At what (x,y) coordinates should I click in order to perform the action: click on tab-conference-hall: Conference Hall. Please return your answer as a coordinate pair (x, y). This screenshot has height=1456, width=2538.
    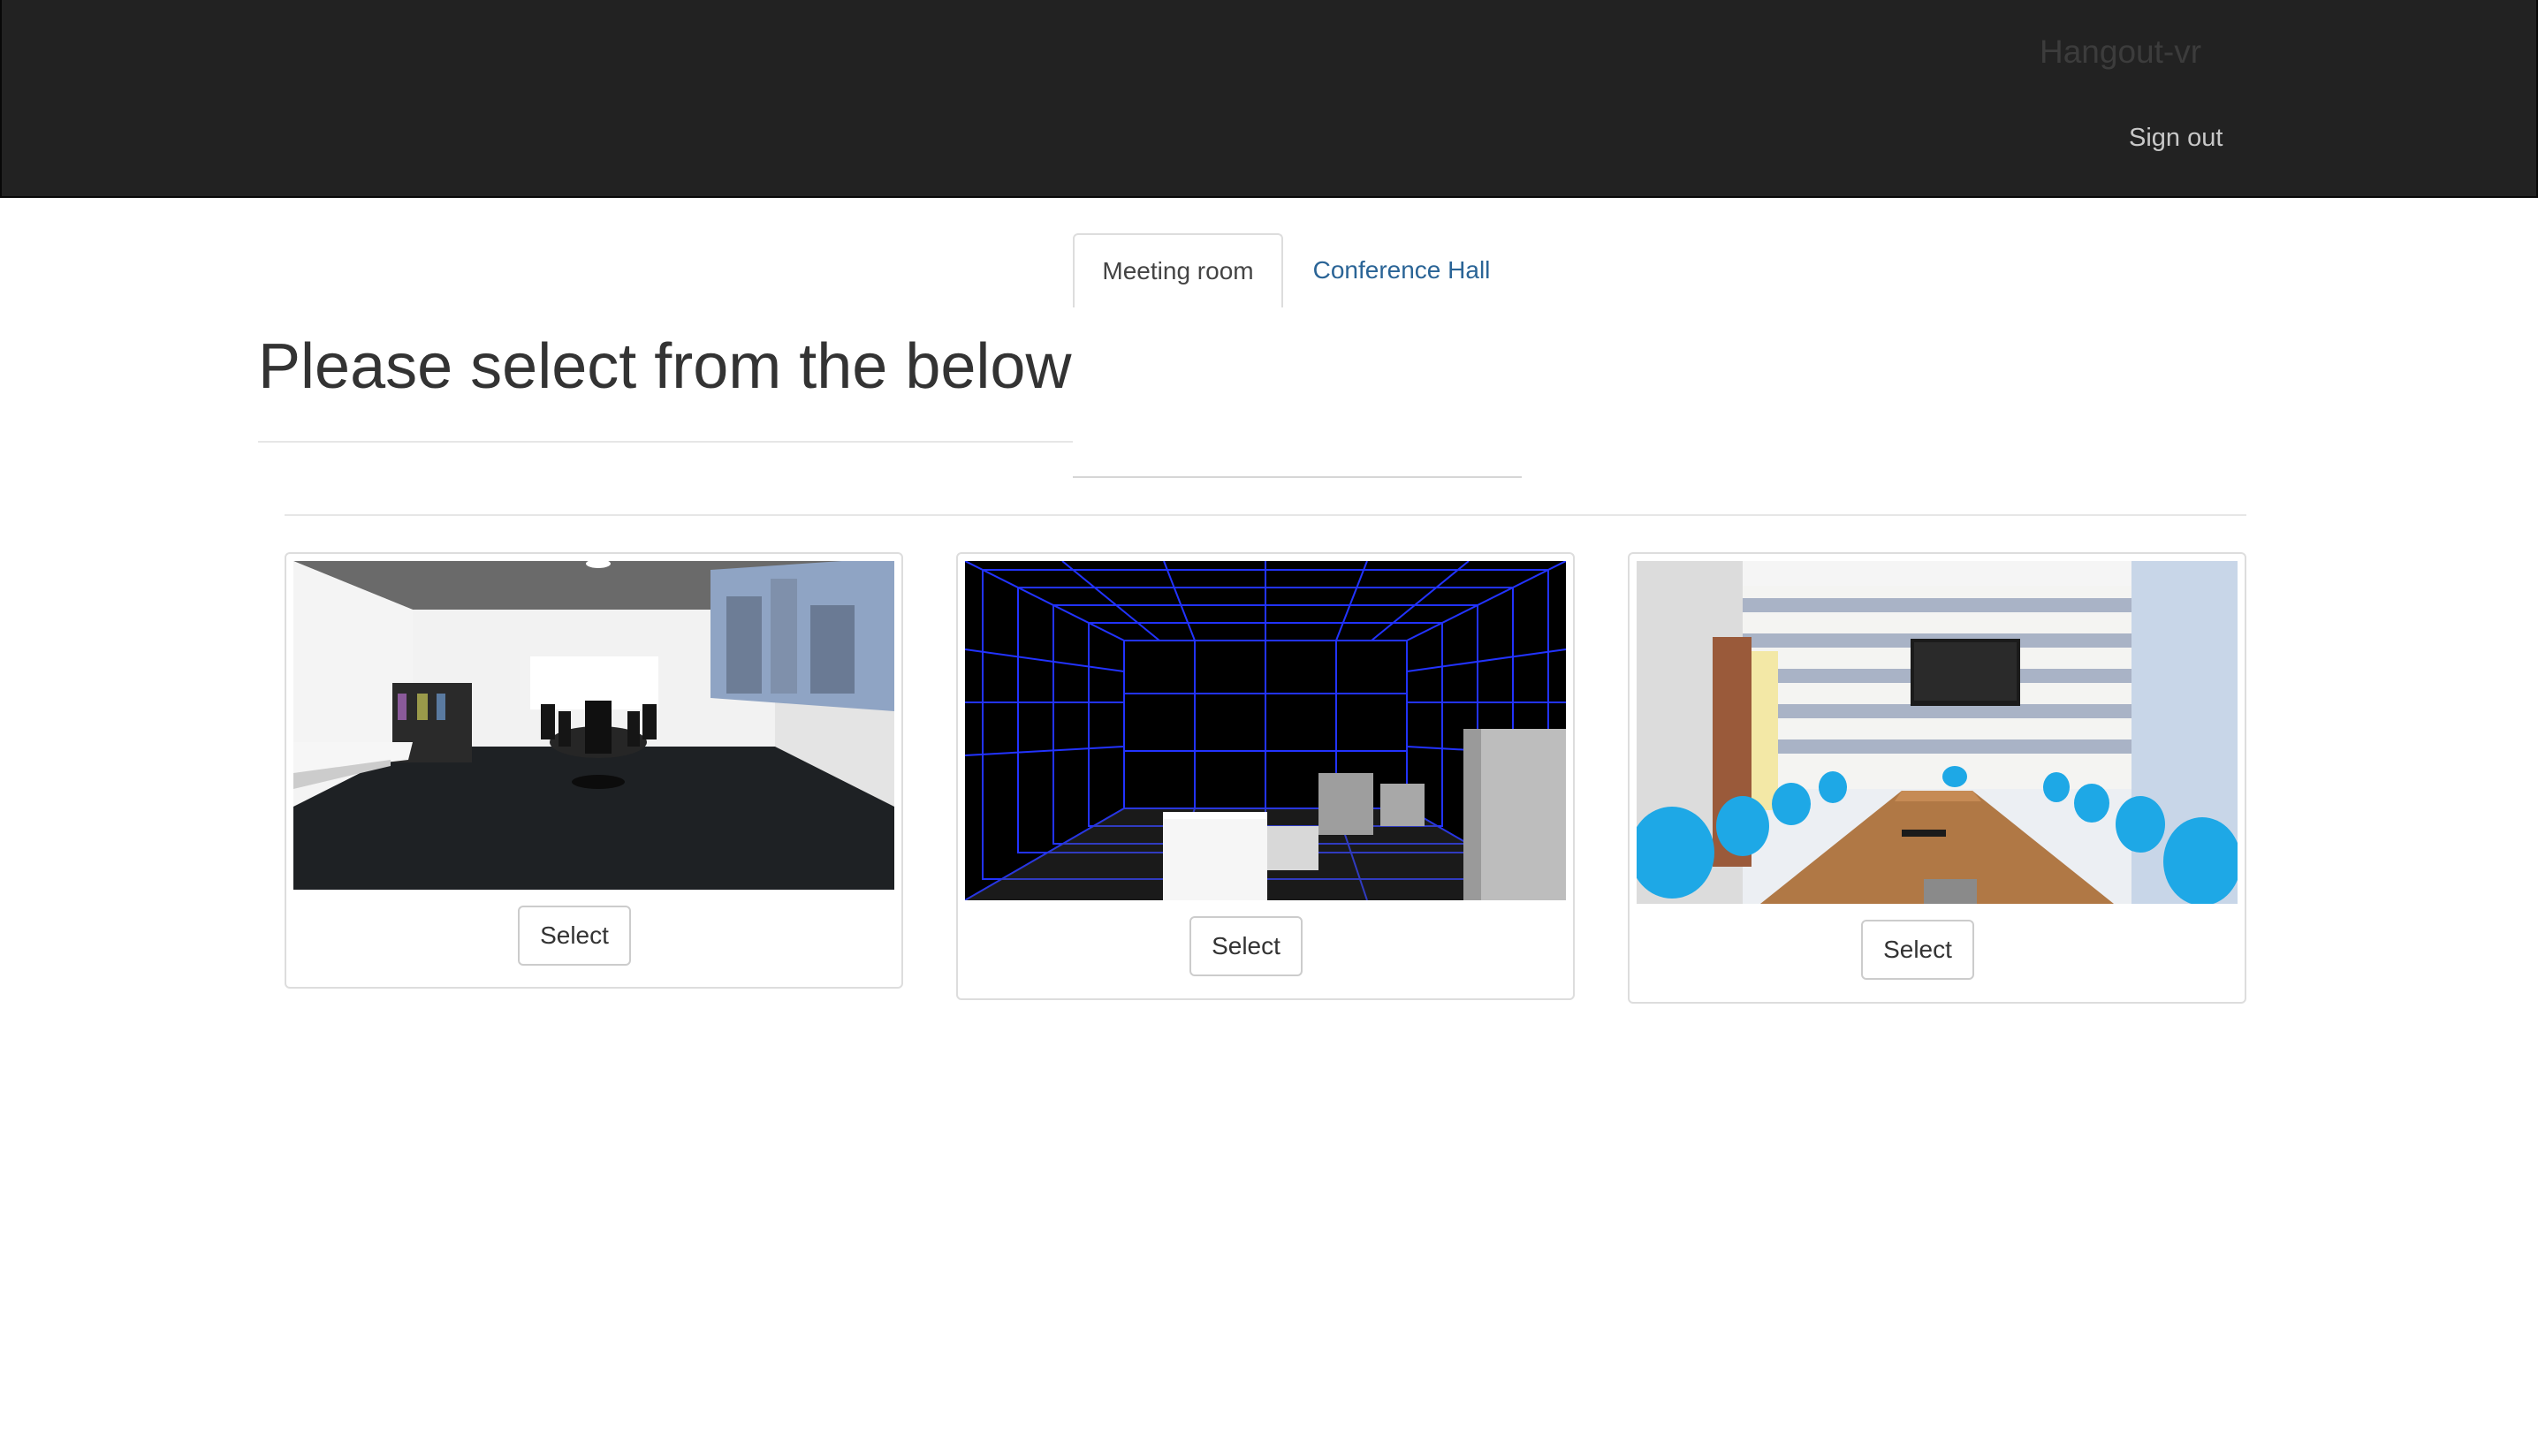
    Looking at the image, I should click on (1401, 270).